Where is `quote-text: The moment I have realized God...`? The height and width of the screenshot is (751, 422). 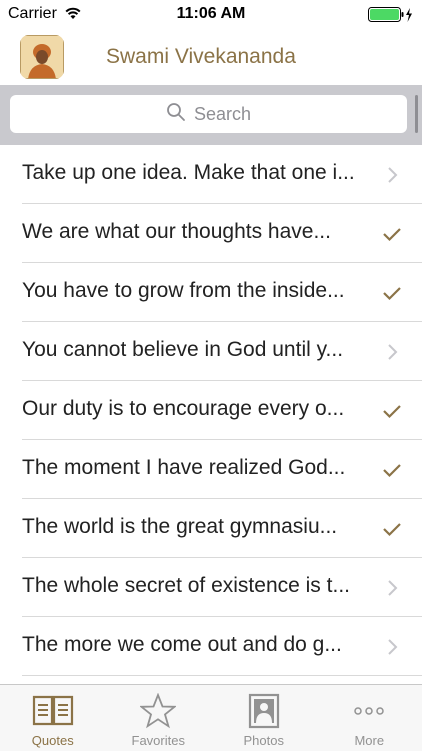 quote-text: The moment I have realized God... is located at coordinates (183, 468).